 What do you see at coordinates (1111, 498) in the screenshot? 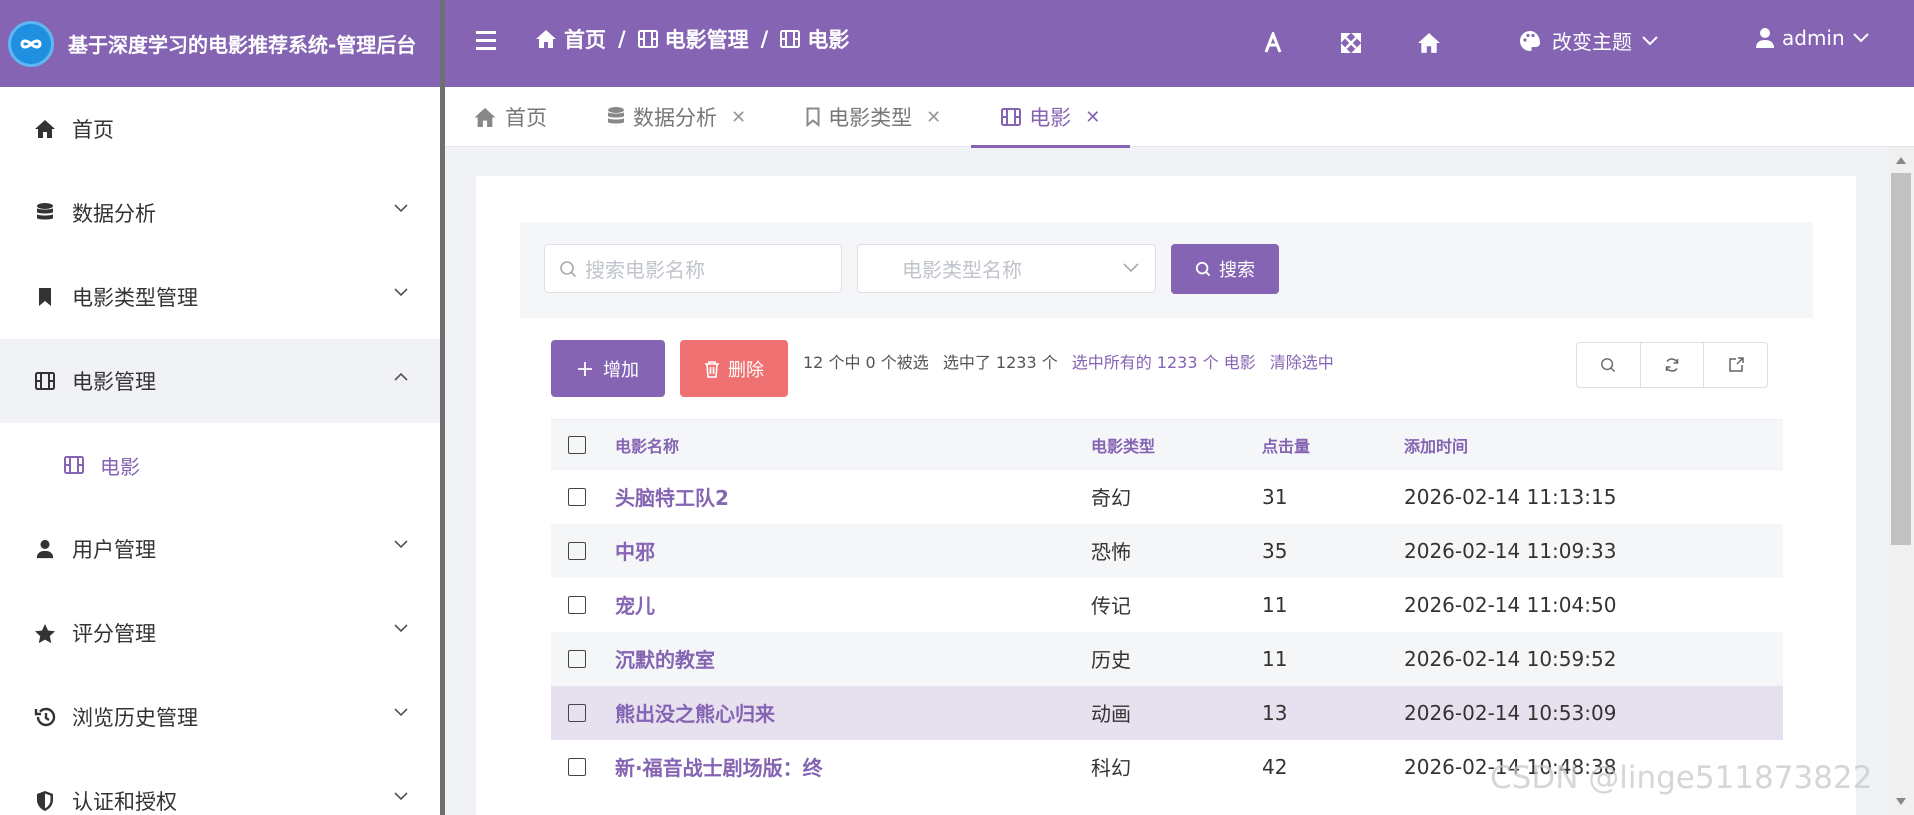
I see `movie-type: 奇幻` at bounding box center [1111, 498].